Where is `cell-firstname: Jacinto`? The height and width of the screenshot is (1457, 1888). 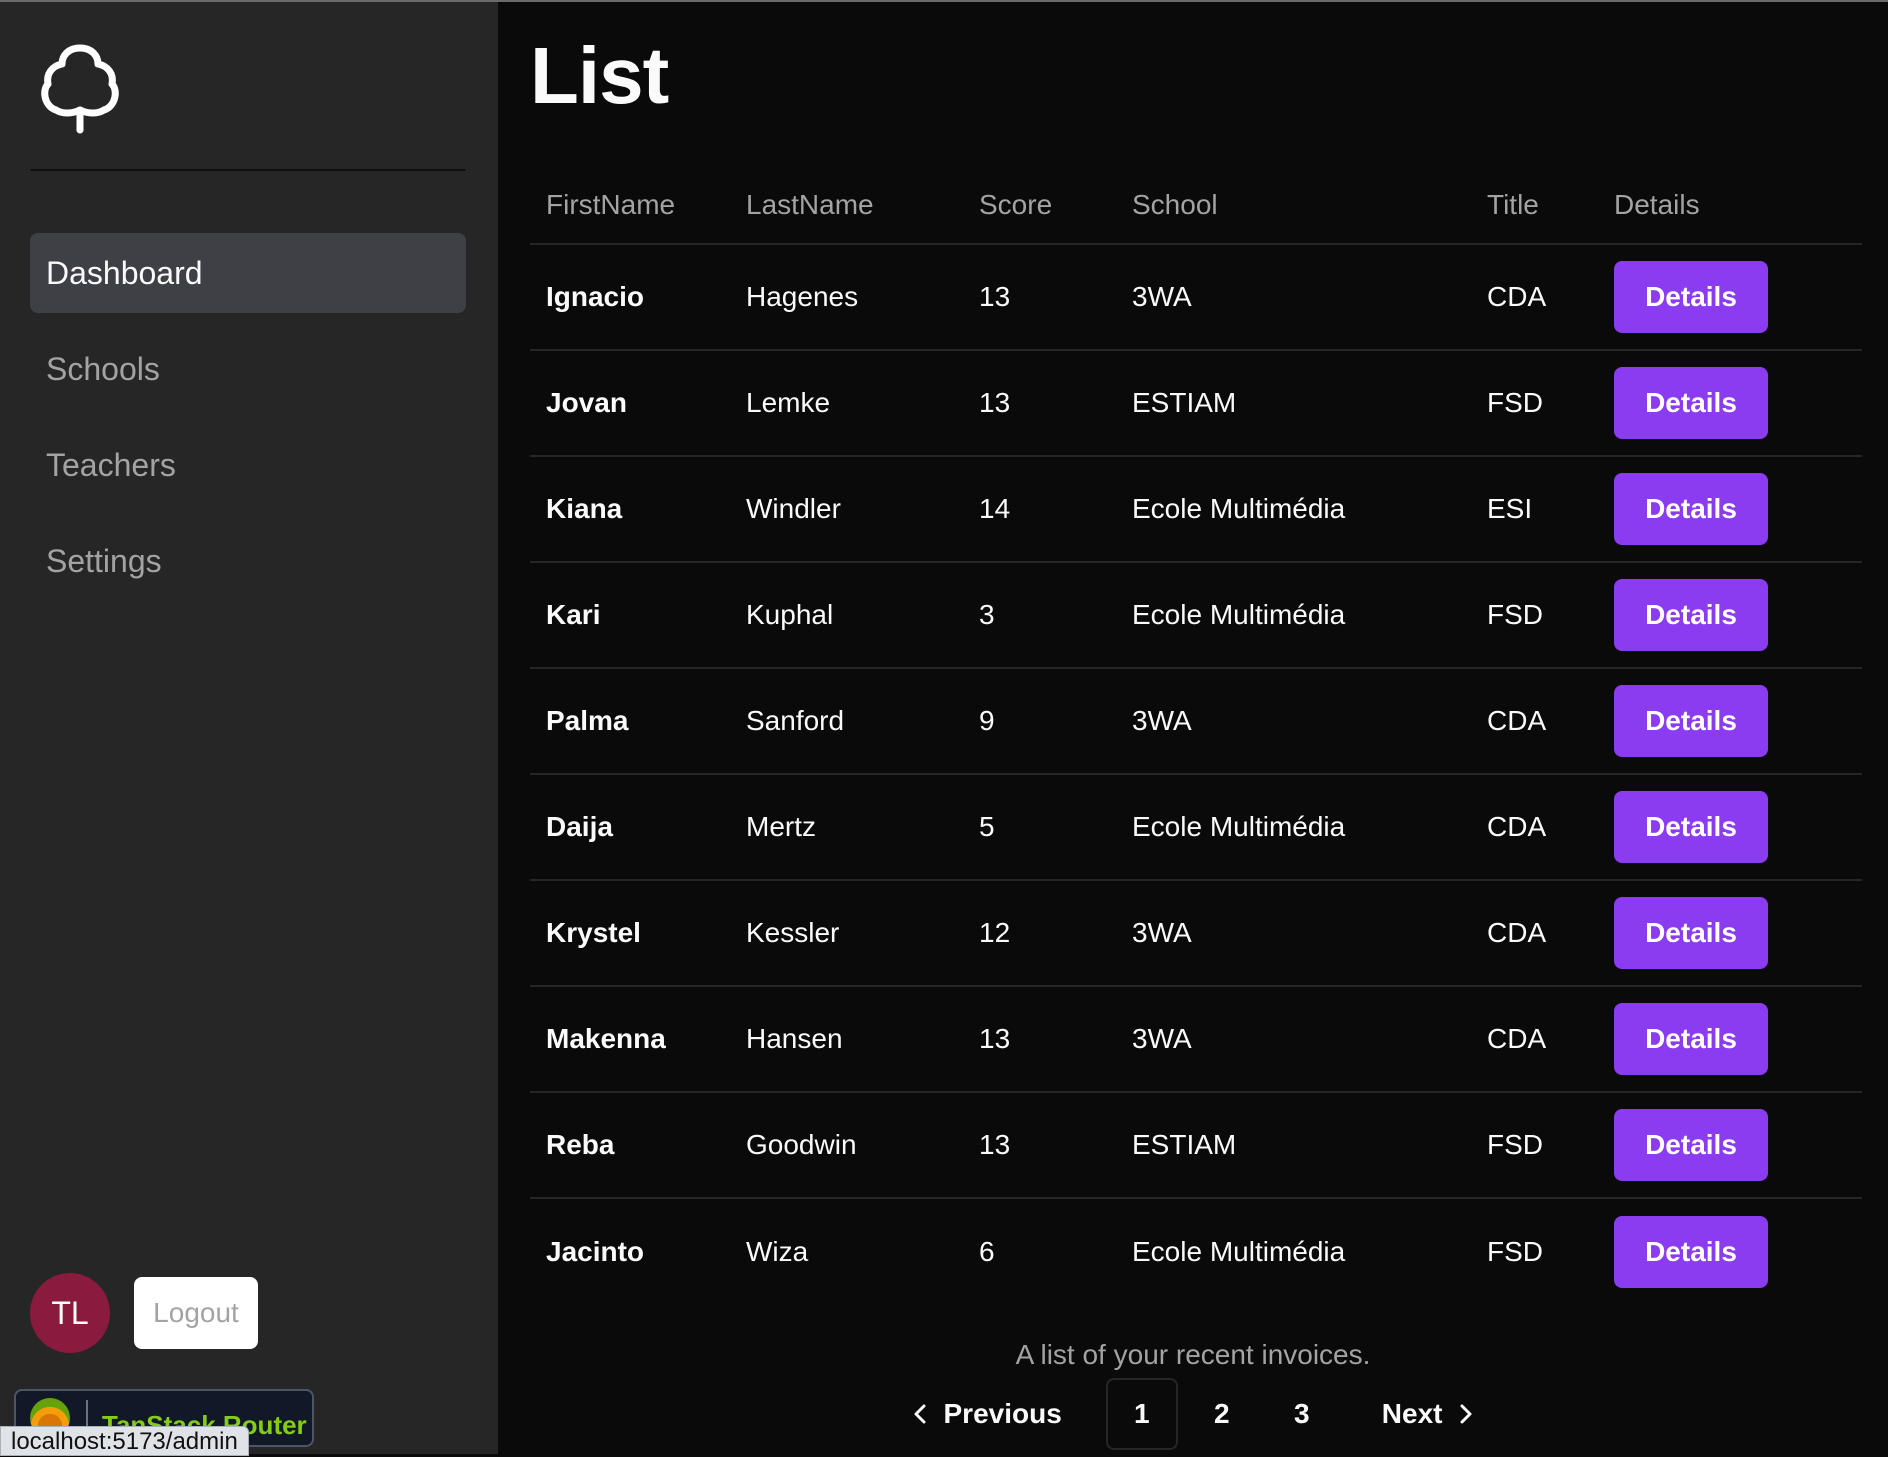 cell-firstname: Jacinto is located at coordinates (595, 1251).